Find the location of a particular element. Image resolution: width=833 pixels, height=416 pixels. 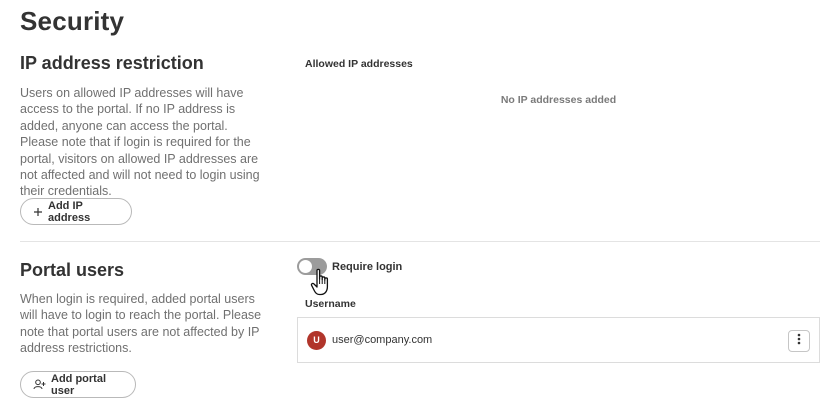

require-login-toggle is located at coordinates (312, 266).